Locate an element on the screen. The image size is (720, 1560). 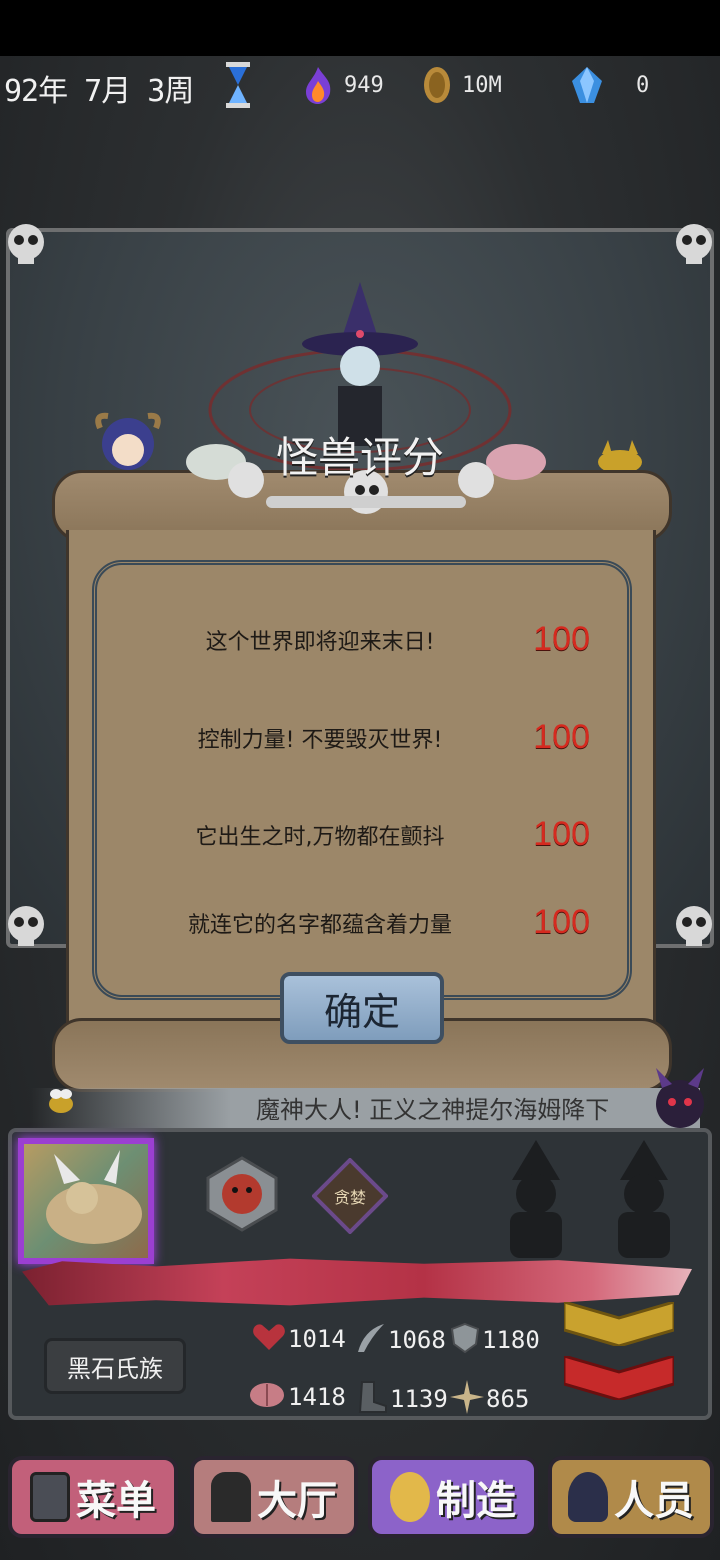
gold-rank-chevron-icon is located at coordinates (619, 1324).